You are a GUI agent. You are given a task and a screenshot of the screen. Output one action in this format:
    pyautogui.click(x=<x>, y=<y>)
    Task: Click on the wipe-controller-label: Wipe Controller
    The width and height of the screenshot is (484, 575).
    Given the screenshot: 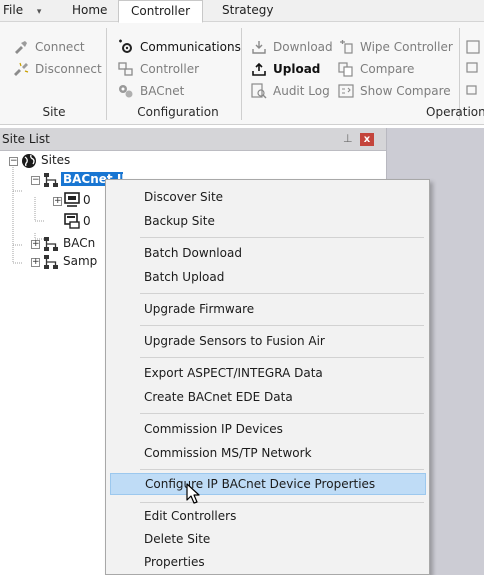 What is the action you would take?
    pyautogui.click(x=406, y=47)
    